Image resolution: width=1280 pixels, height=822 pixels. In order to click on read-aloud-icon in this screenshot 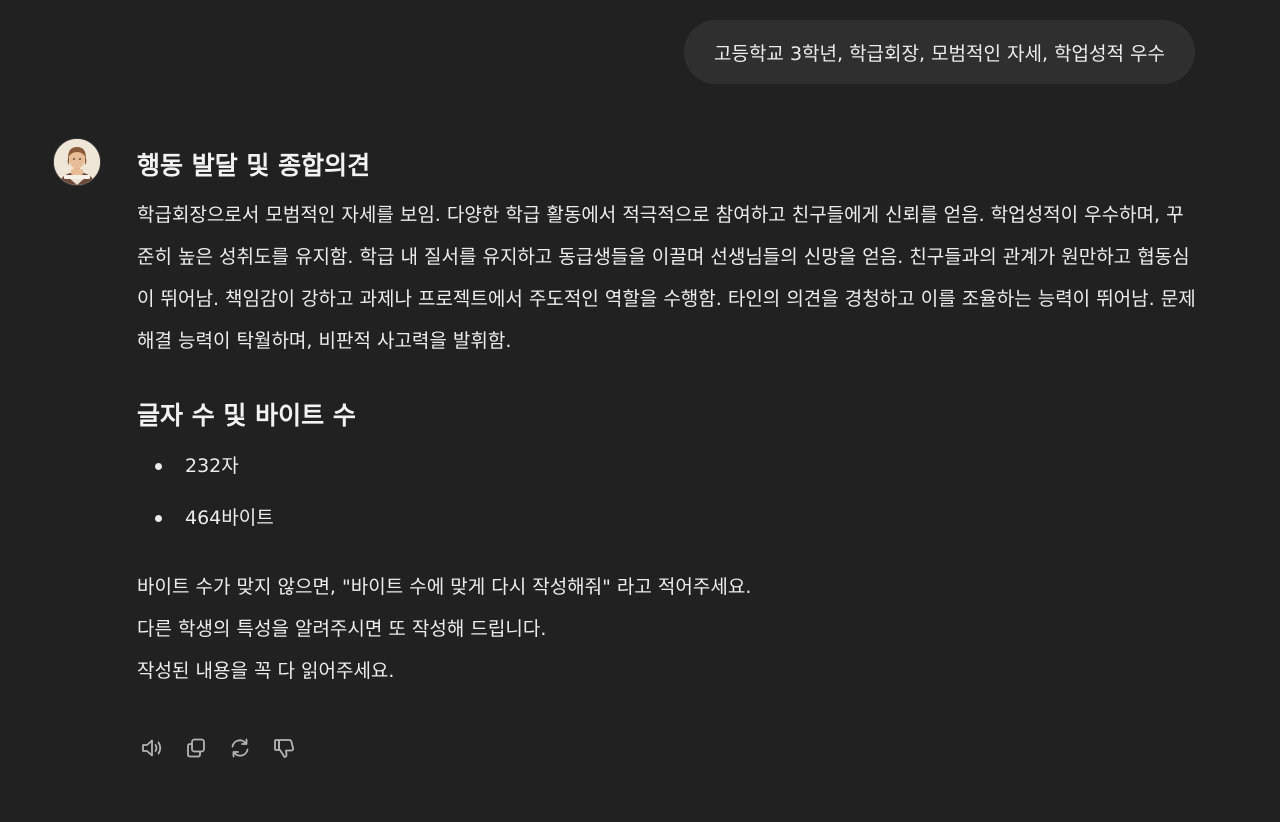, I will do `click(152, 748)`.